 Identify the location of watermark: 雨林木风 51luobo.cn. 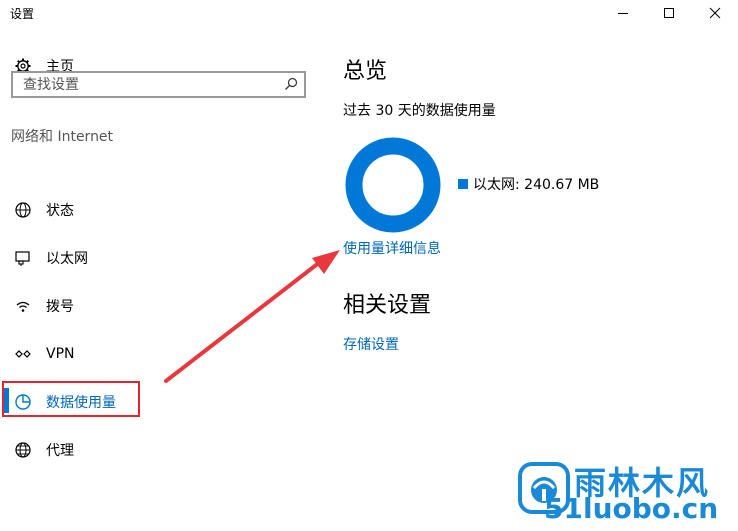
(624, 491).